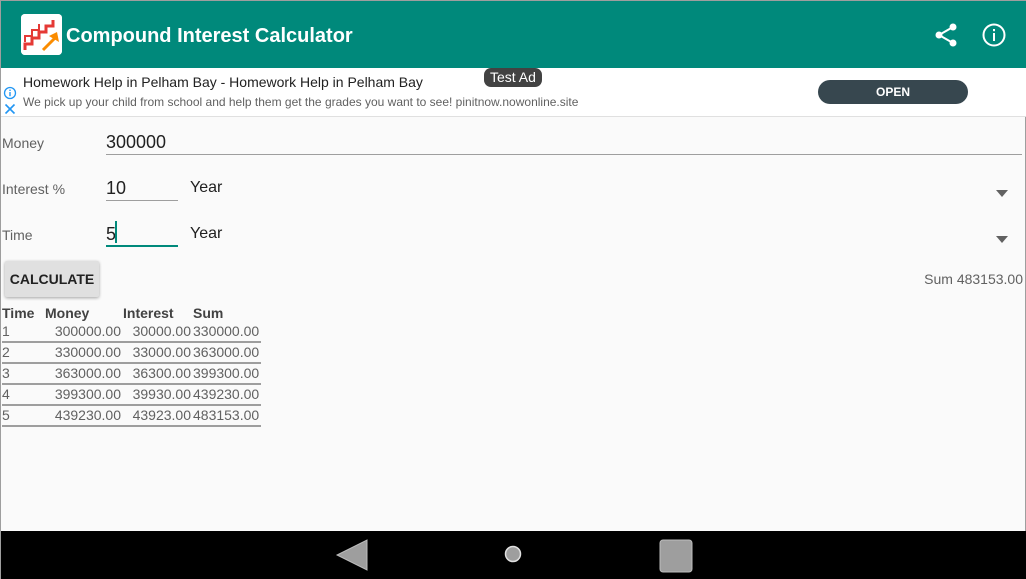  What do you see at coordinates (513, 34) in the screenshot?
I see `app-bar: Compound Interest Calculator` at bounding box center [513, 34].